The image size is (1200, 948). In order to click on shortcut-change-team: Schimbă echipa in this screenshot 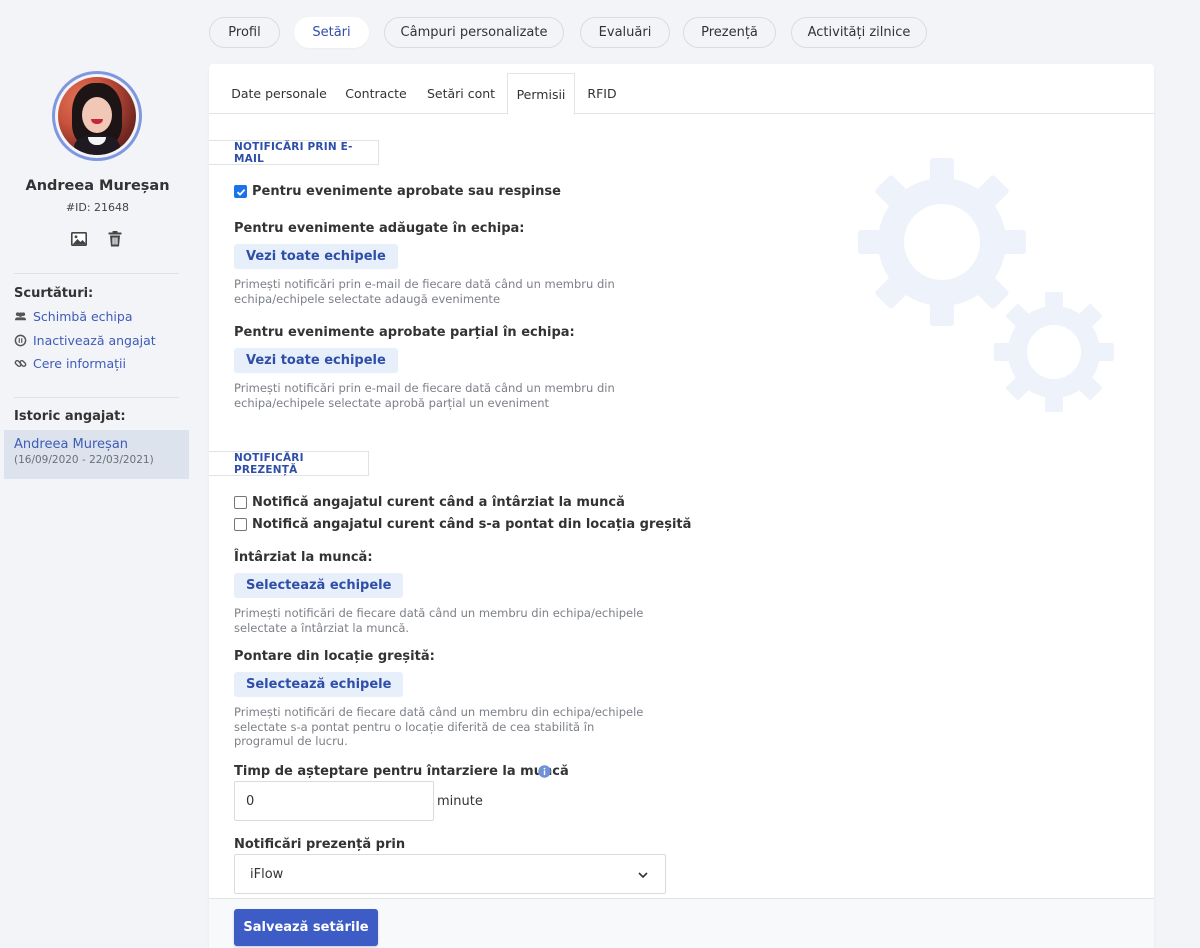, I will do `click(73, 316)`.